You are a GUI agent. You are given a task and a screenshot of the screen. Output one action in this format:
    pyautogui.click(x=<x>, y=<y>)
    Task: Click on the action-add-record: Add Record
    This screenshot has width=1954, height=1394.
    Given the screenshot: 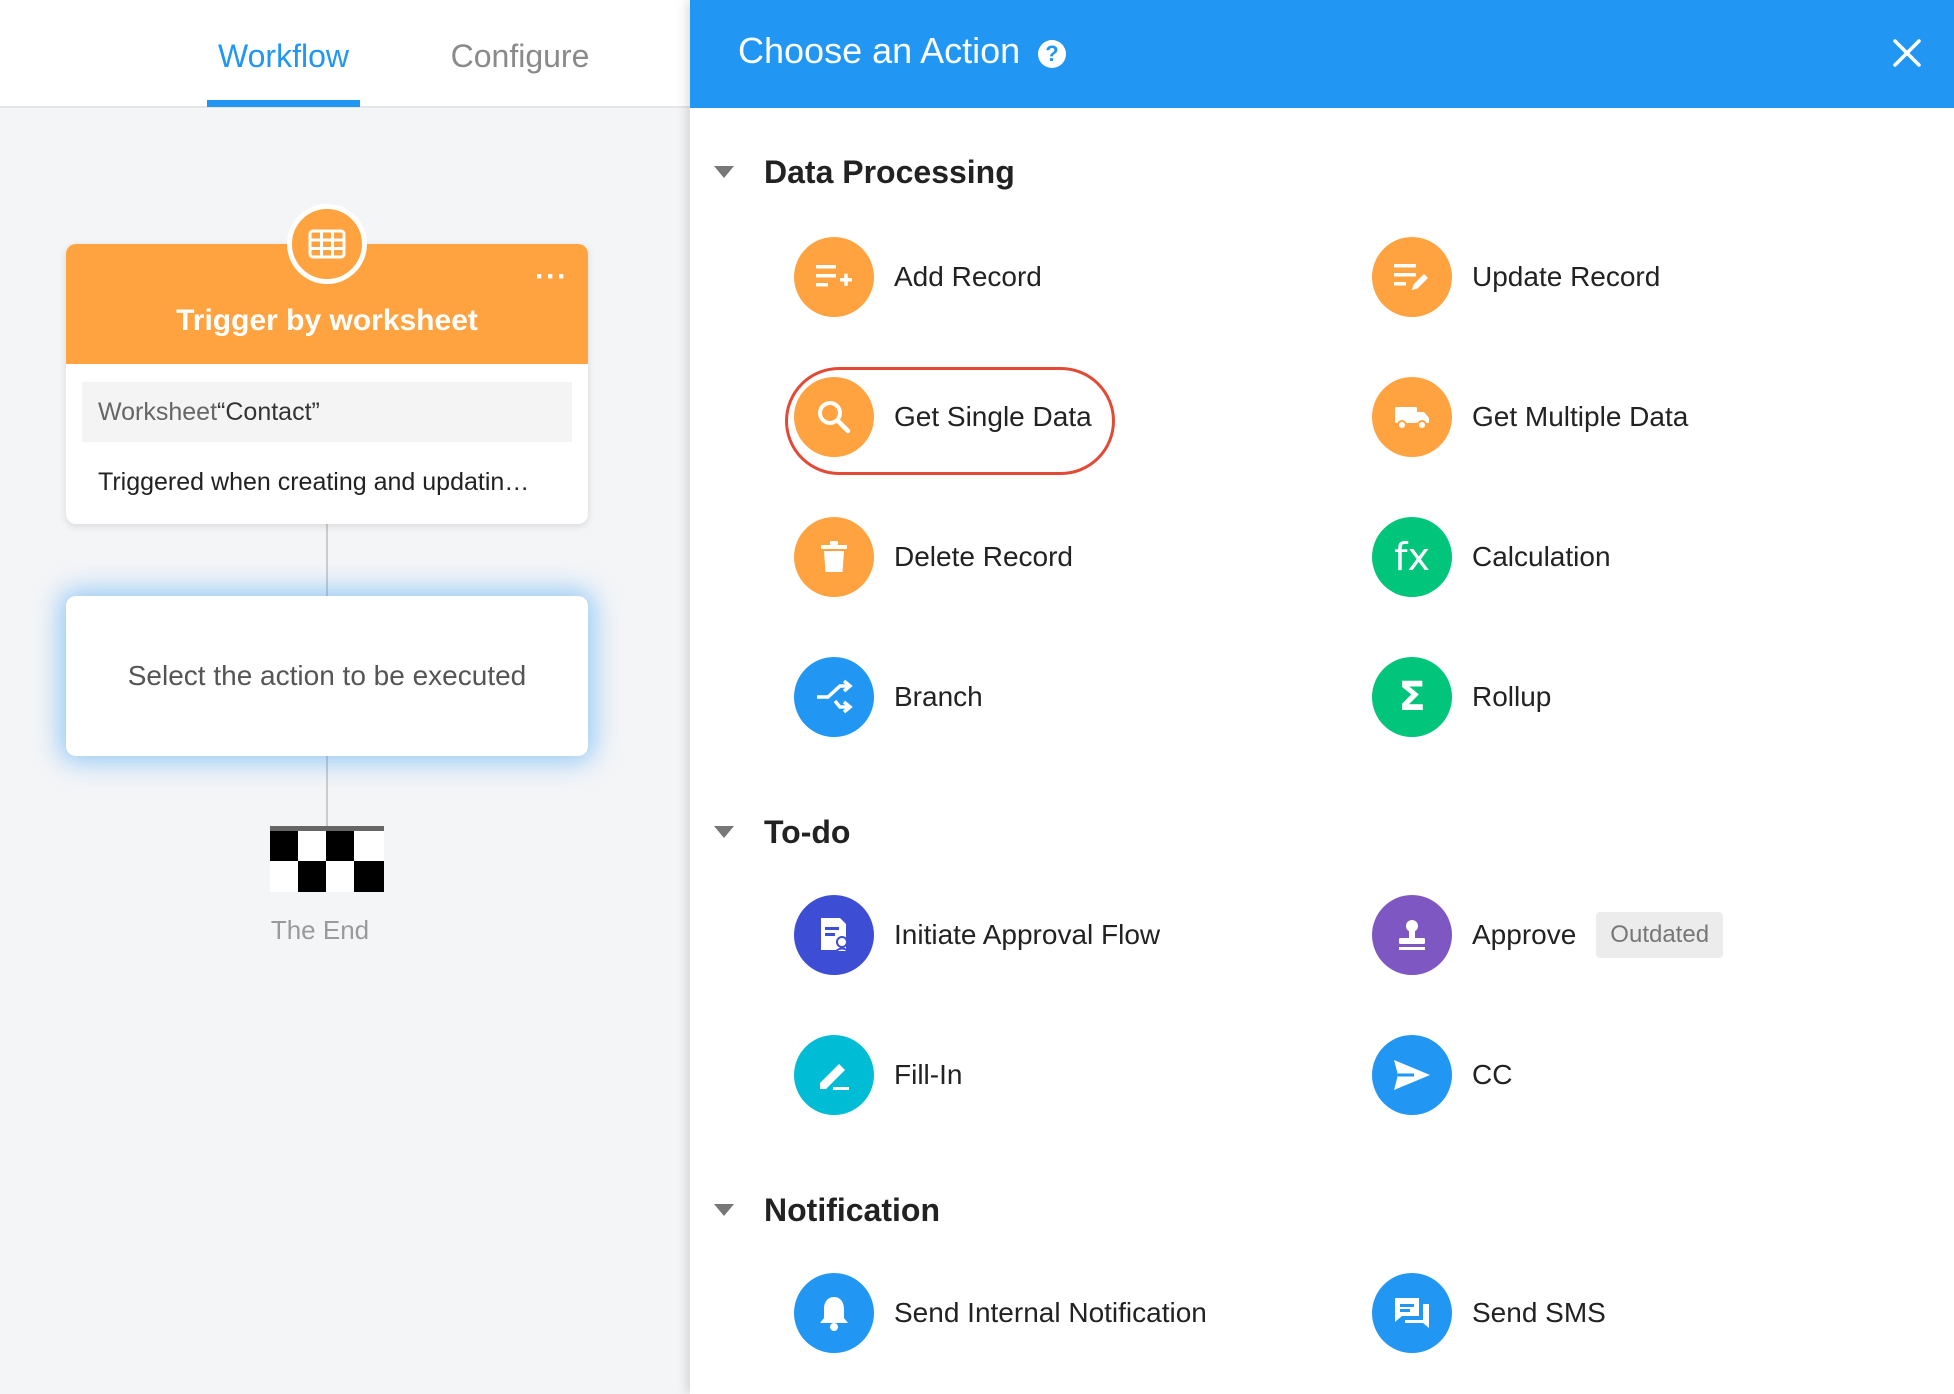 What is the action you would take?
    pyautogui.click(x=918, y=277)
    